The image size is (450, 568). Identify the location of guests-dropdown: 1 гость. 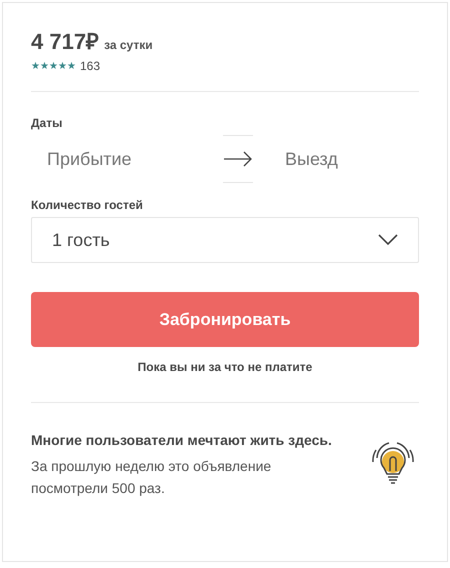
(225, 240).